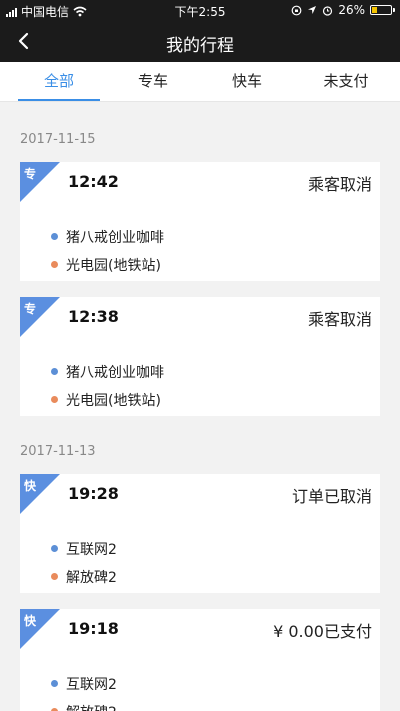  Describe the element at coordinates (351, 10) in the screenshot. I see `battery-percent: 26%` at that location.